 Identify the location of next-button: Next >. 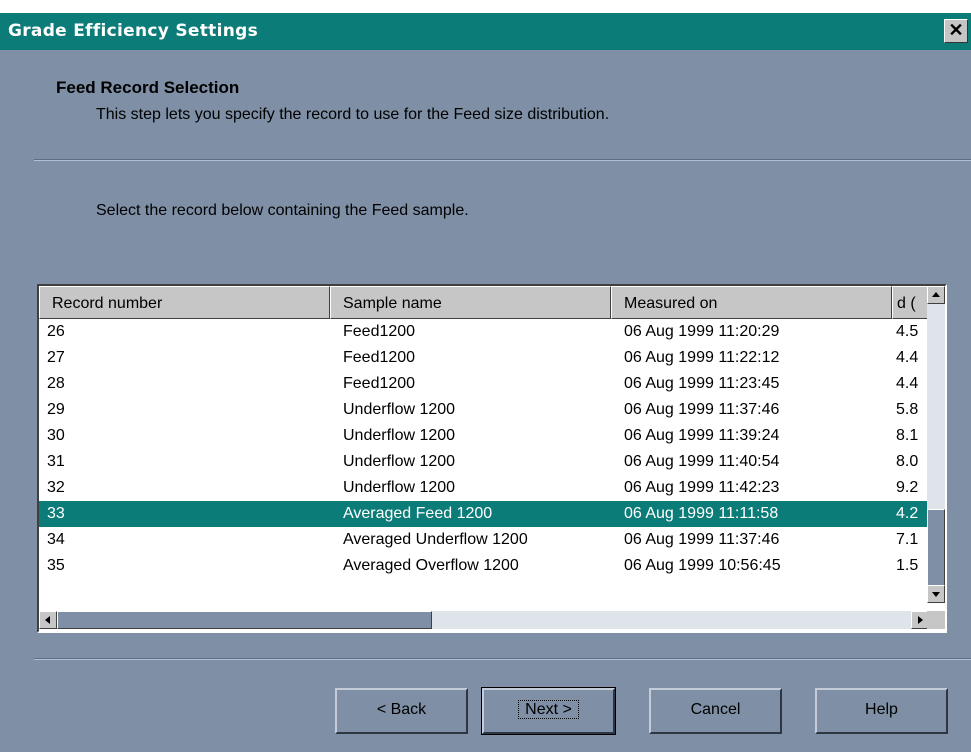
(548, 711).